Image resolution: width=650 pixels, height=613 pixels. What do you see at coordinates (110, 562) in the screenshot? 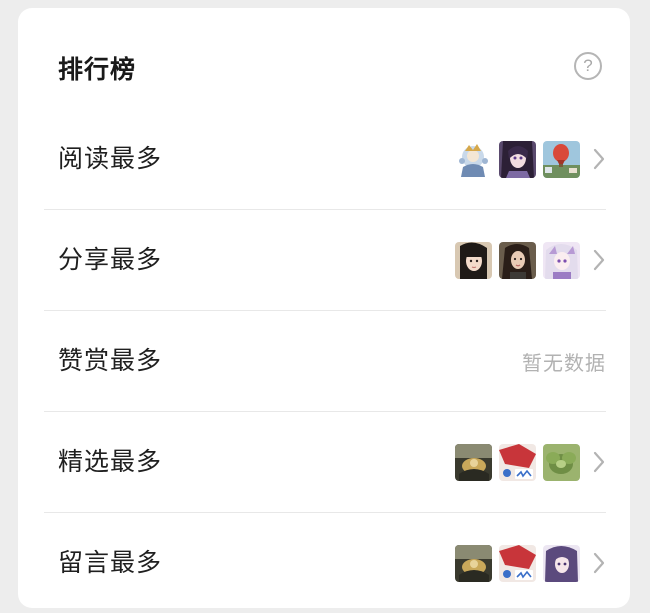
I see `row-label: 留言最多` at bounding box center [110, 562].